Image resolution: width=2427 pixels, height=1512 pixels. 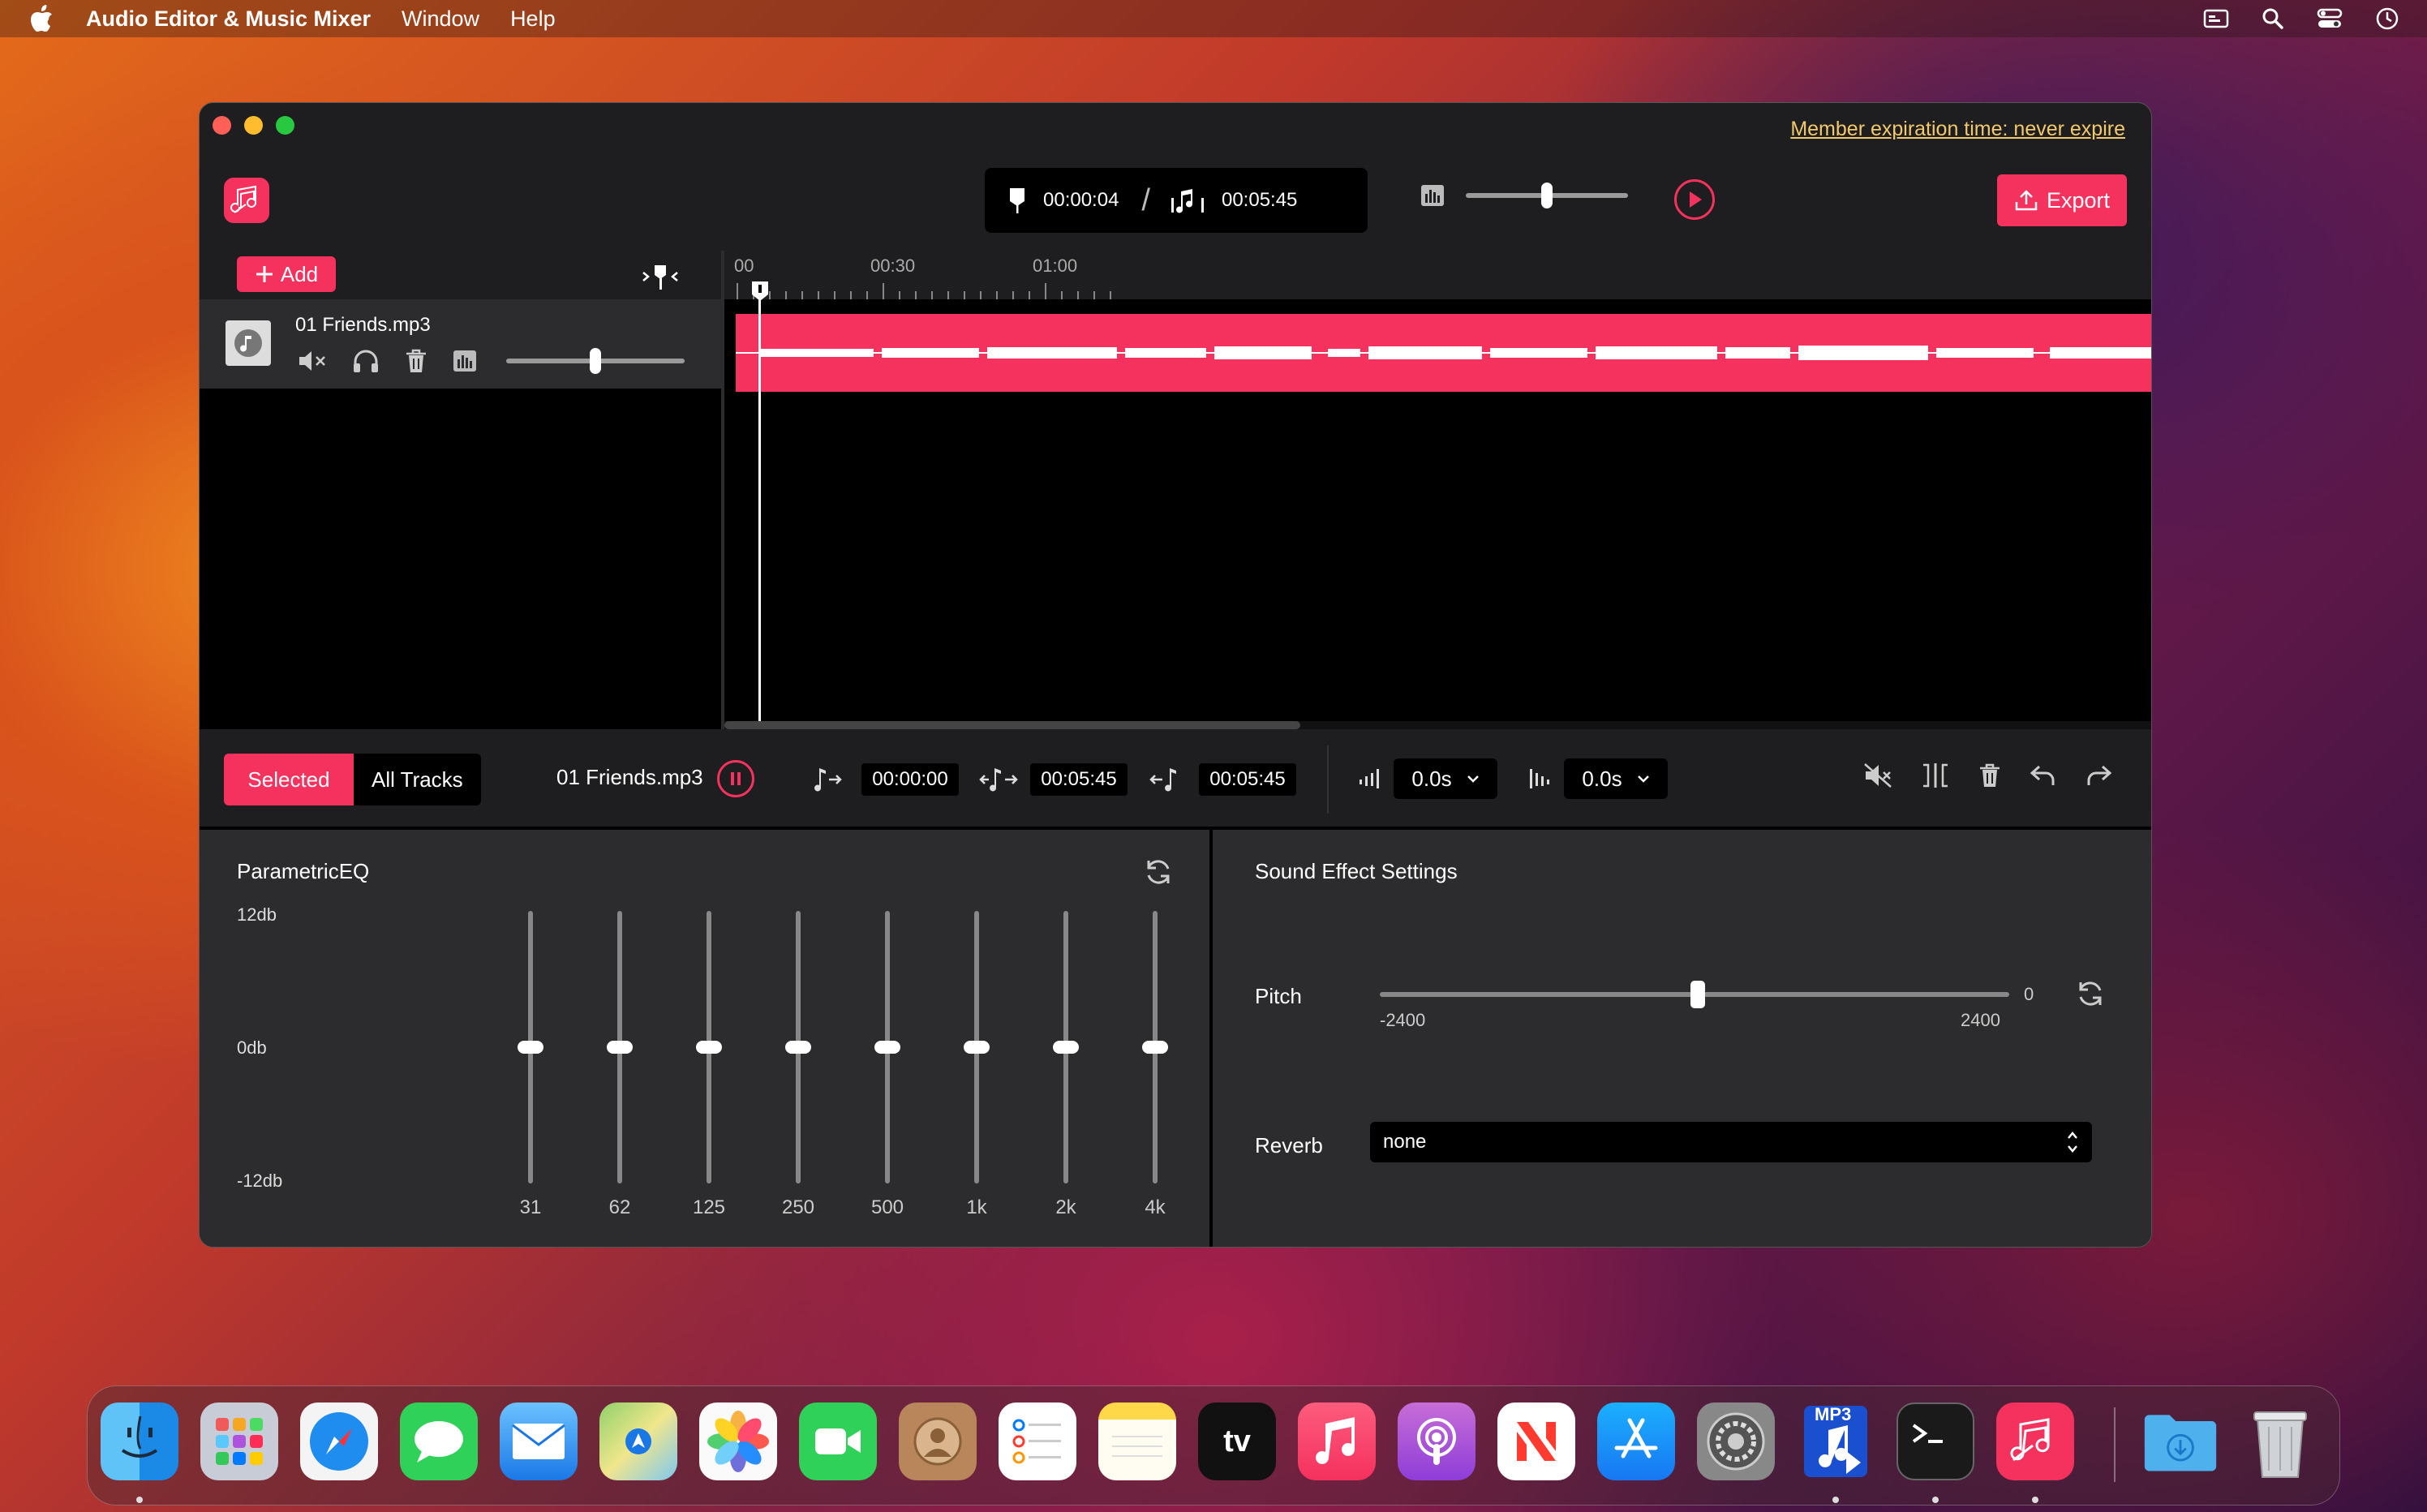 I want to click on timeline-scrollbar, so click(x=1438, y=725).